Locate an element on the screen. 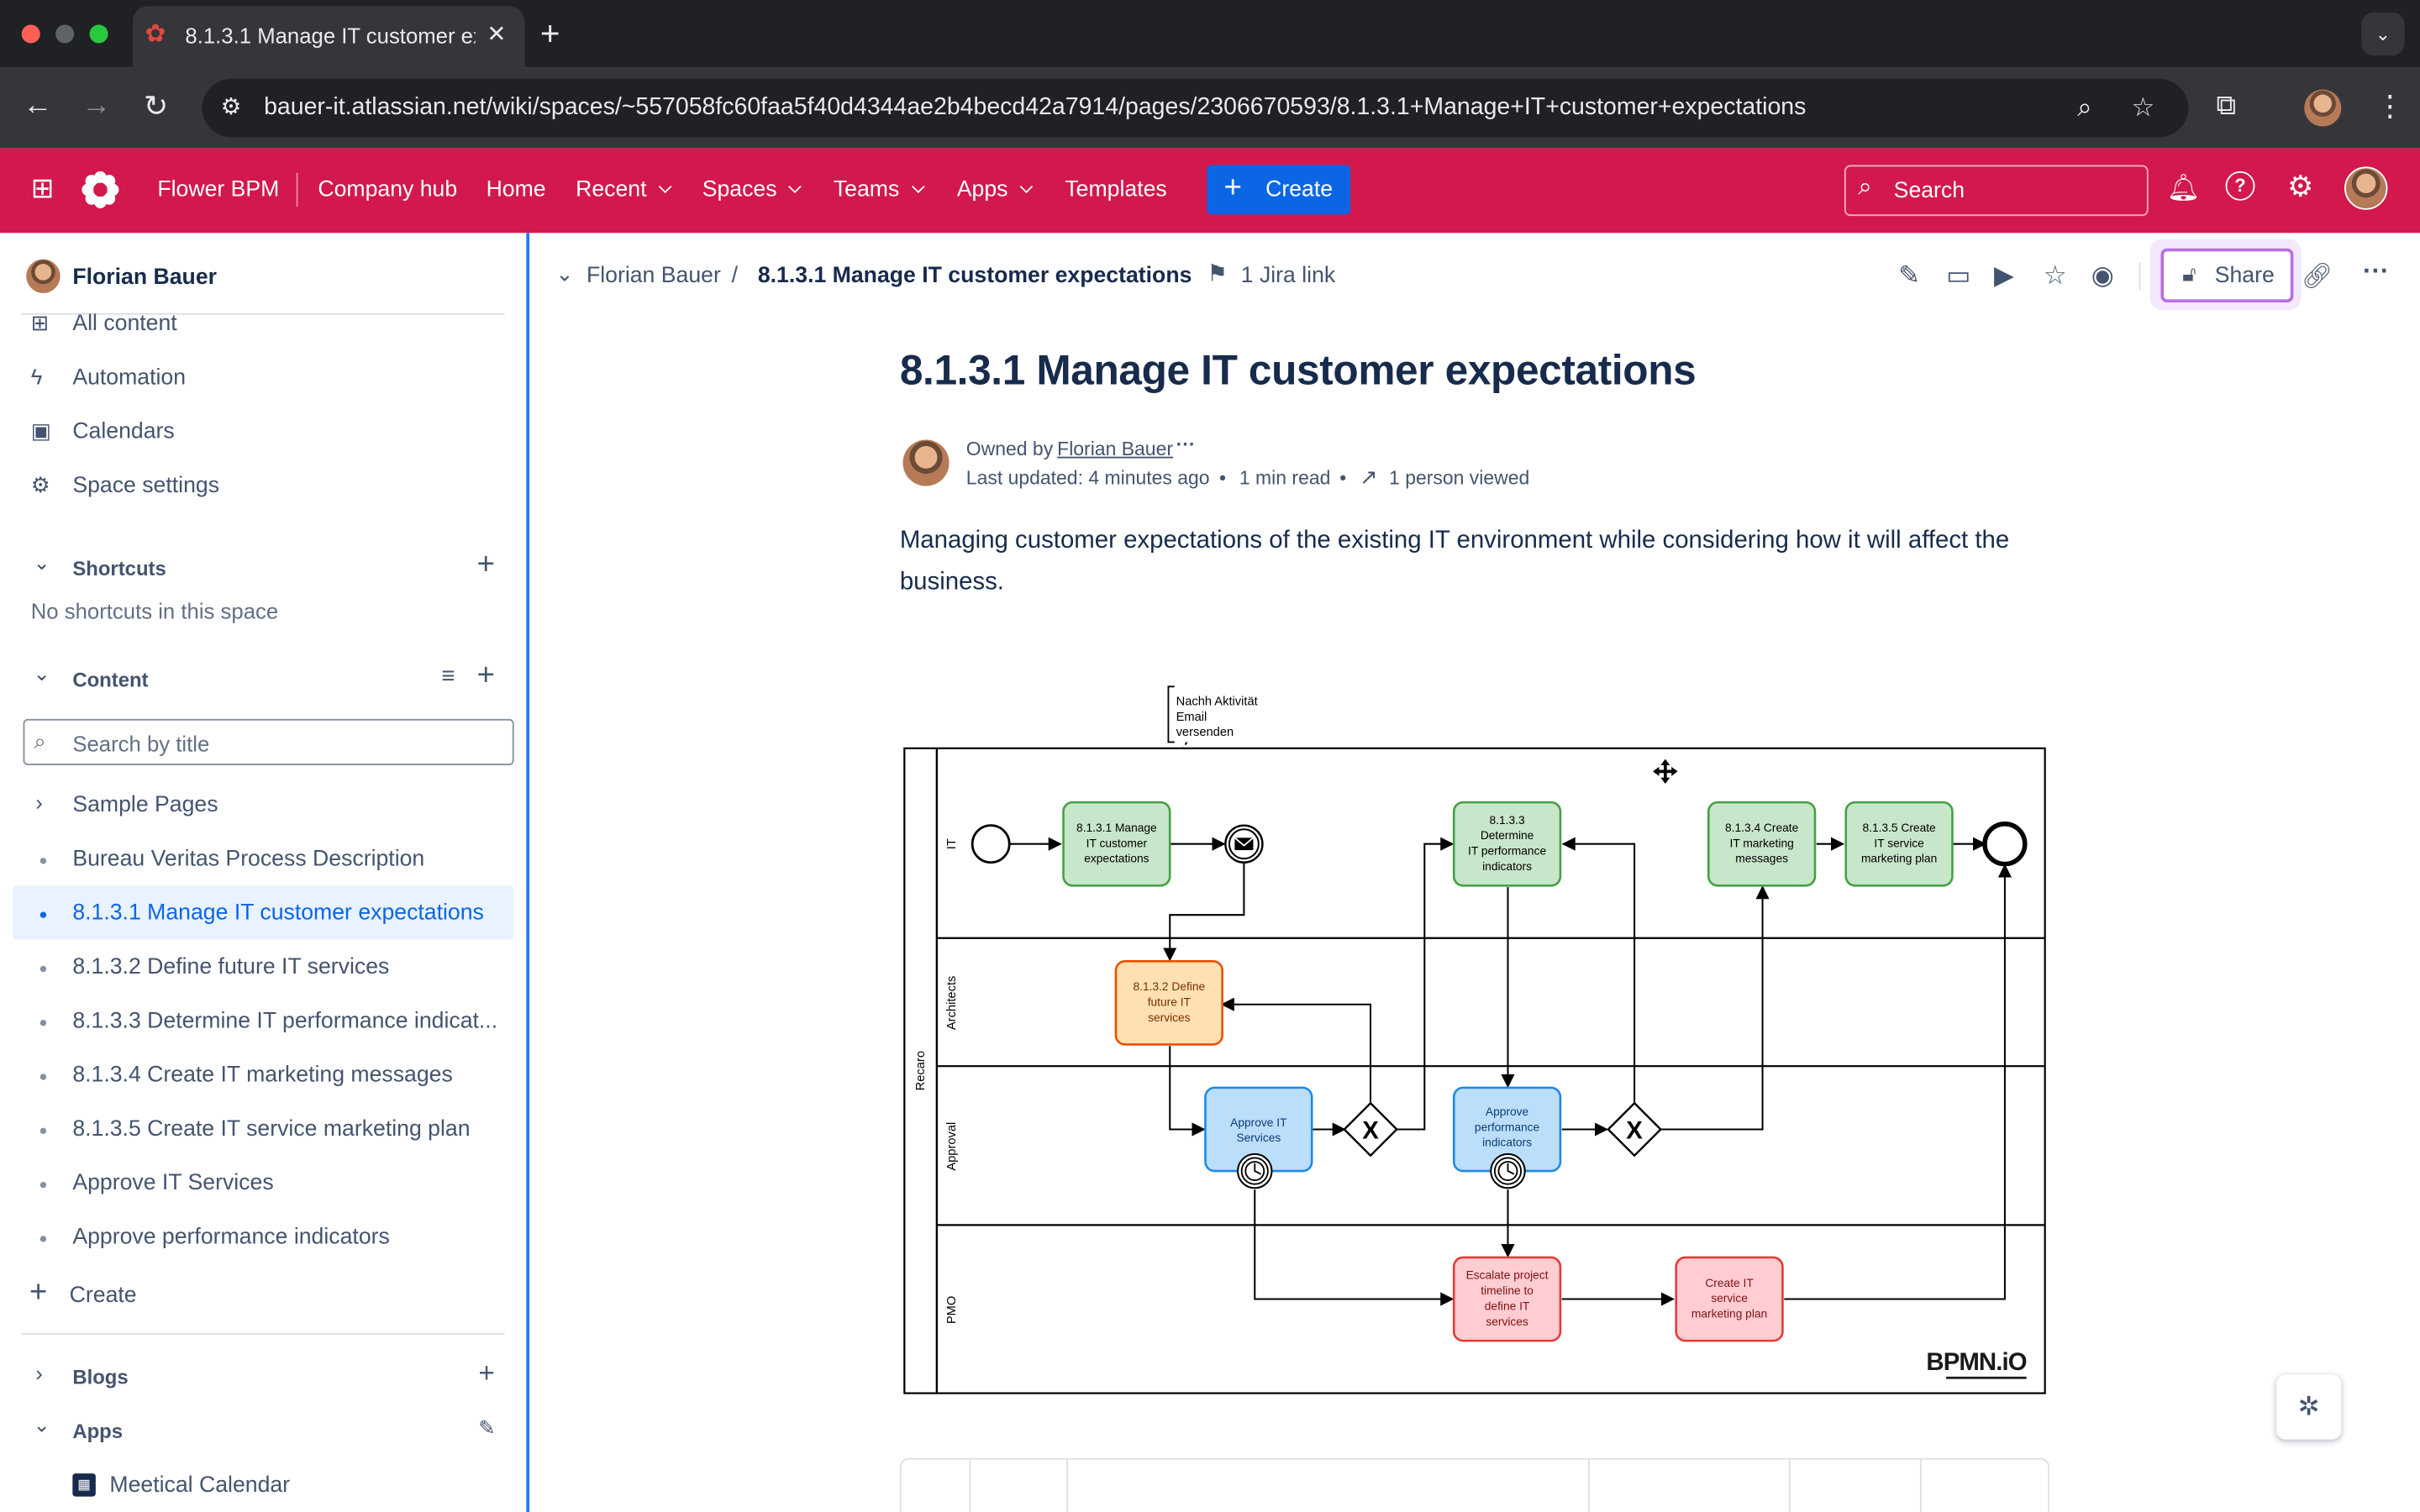 The height and width of the screenshot is (1512, 2420). site-info-icon: ⚙ is located at coordinates (232, 106).